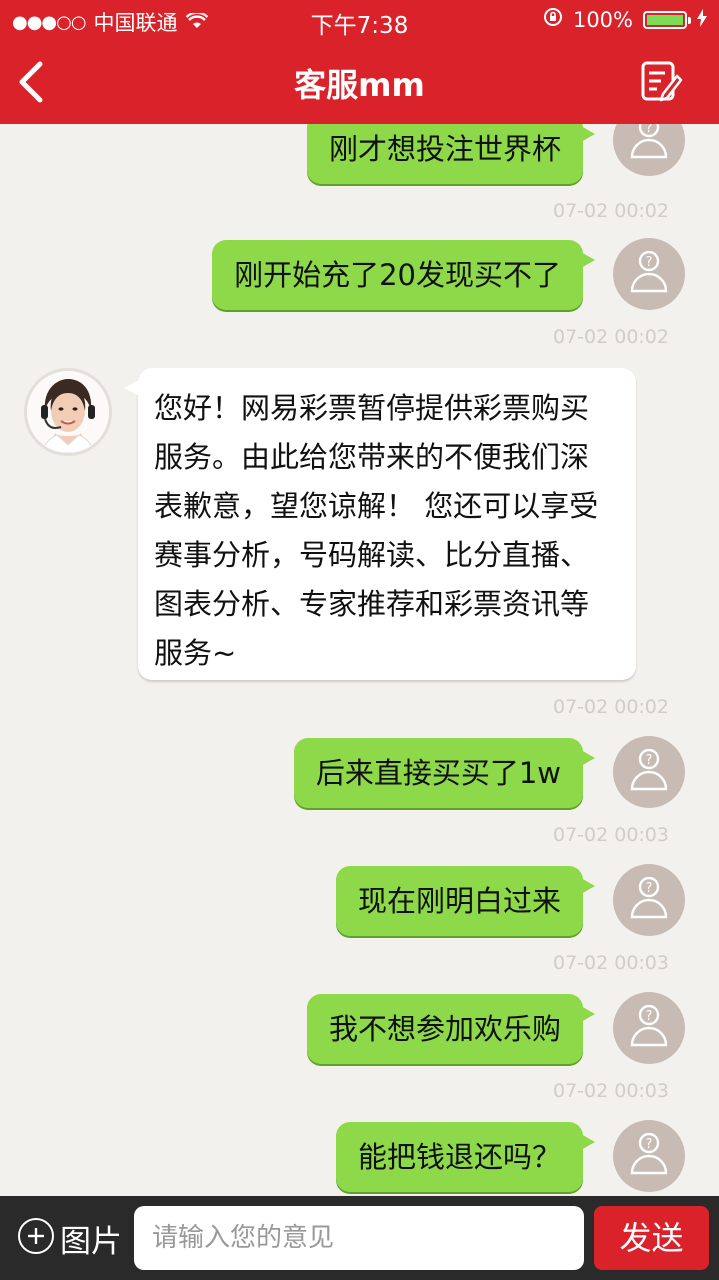  What do you see at coordinates (602, 19) in the screenshot?
I see `battery-percent: 100%` at bounding box center [602, 19].